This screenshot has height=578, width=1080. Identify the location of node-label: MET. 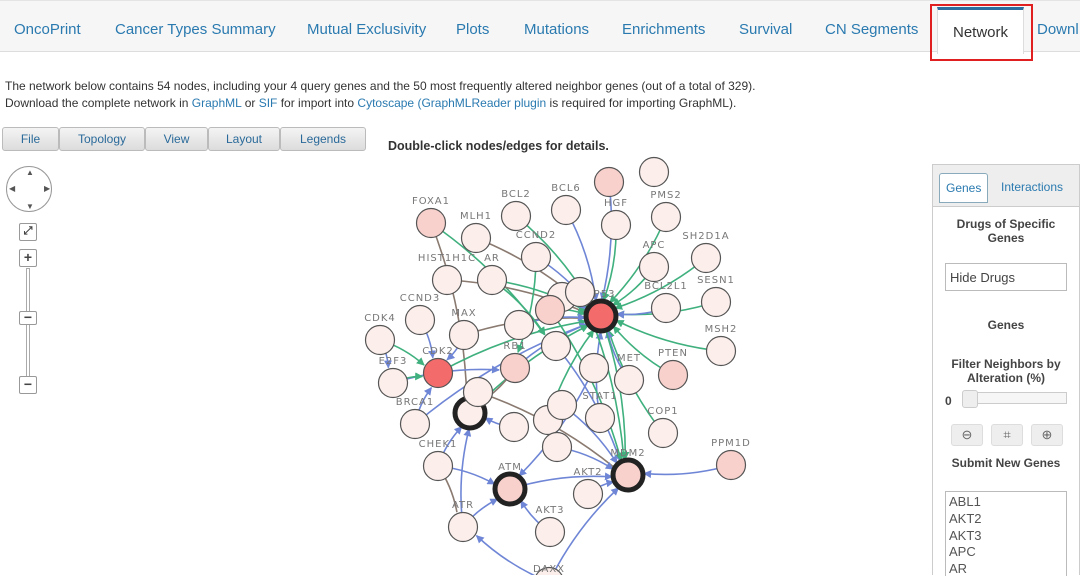
(629, 358).